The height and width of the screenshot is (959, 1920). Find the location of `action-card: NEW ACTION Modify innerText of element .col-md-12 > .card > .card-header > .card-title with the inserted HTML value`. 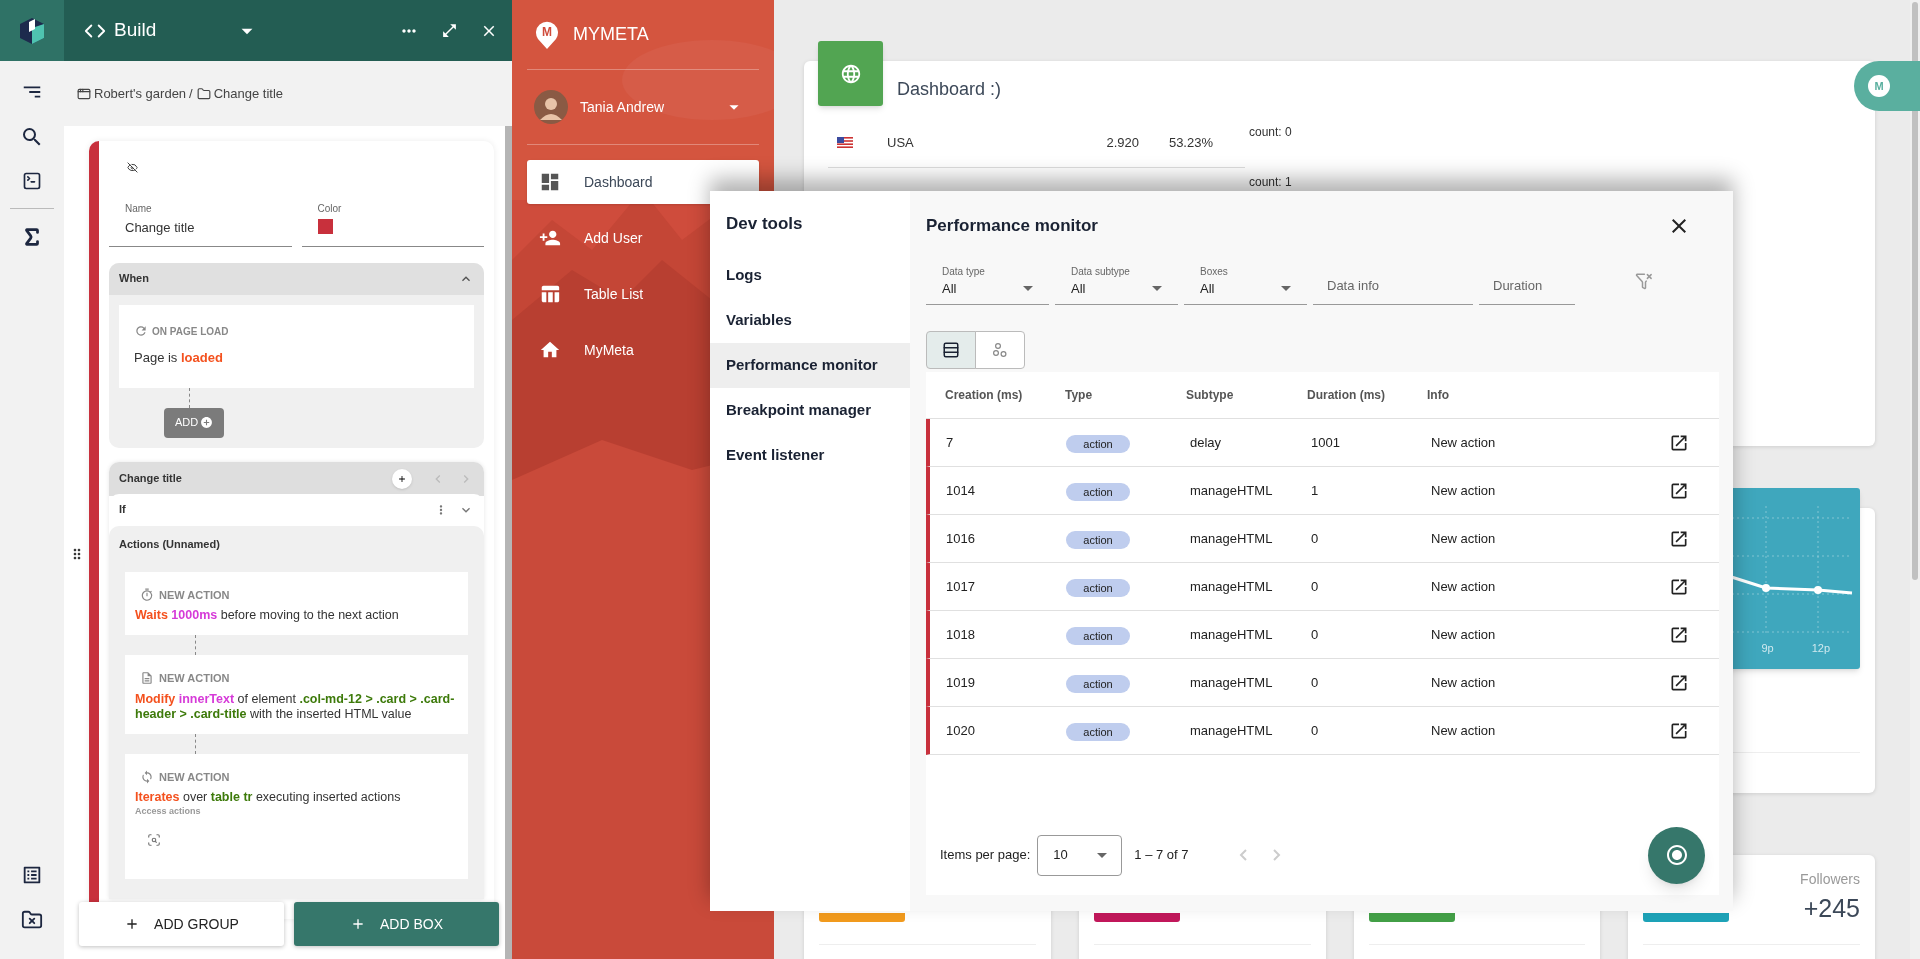

action-card: NEW ACTION Modify innerText of element .col-md-12 > .card > .card-header > .card-title with the inserted HTML value is located at coordinates (296, 694).